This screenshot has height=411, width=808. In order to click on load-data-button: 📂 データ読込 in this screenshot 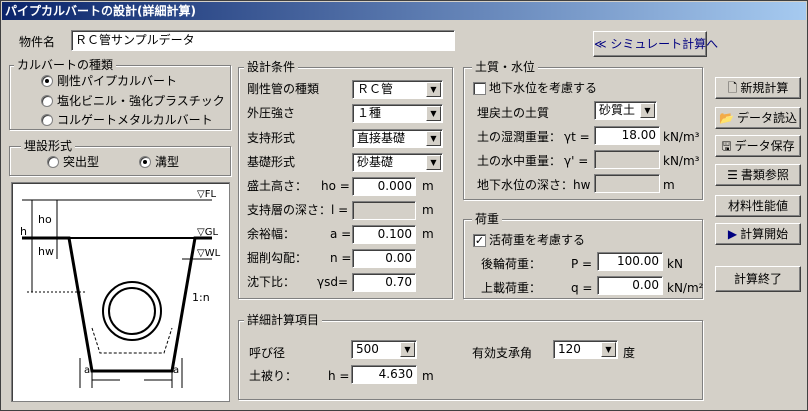, I will do `click(758, 118)`.